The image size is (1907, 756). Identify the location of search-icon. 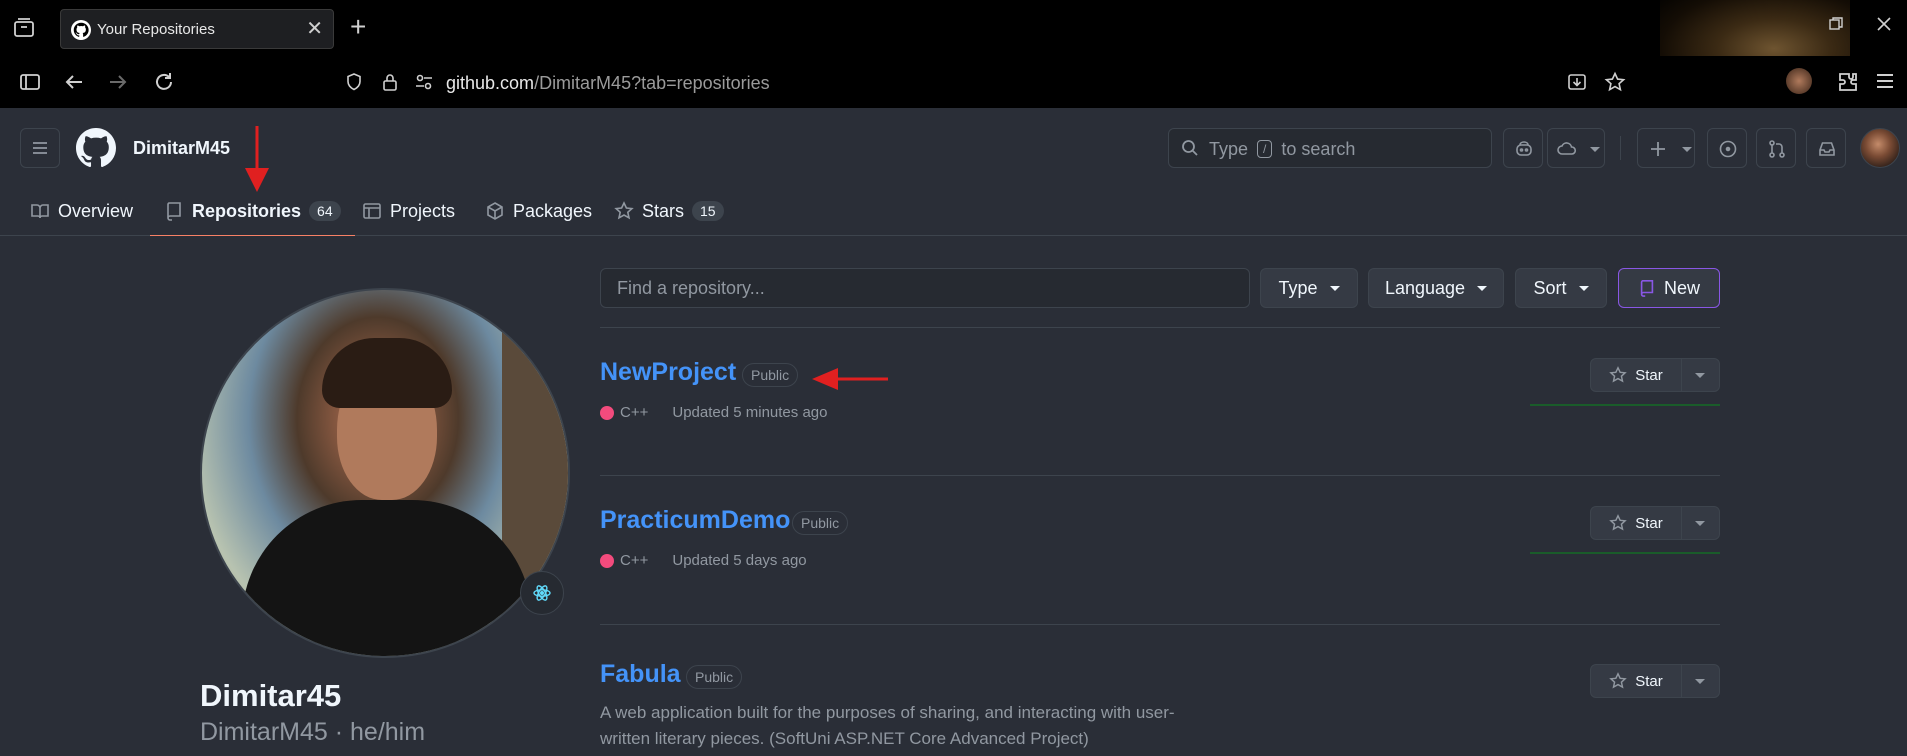
(1190, 150).